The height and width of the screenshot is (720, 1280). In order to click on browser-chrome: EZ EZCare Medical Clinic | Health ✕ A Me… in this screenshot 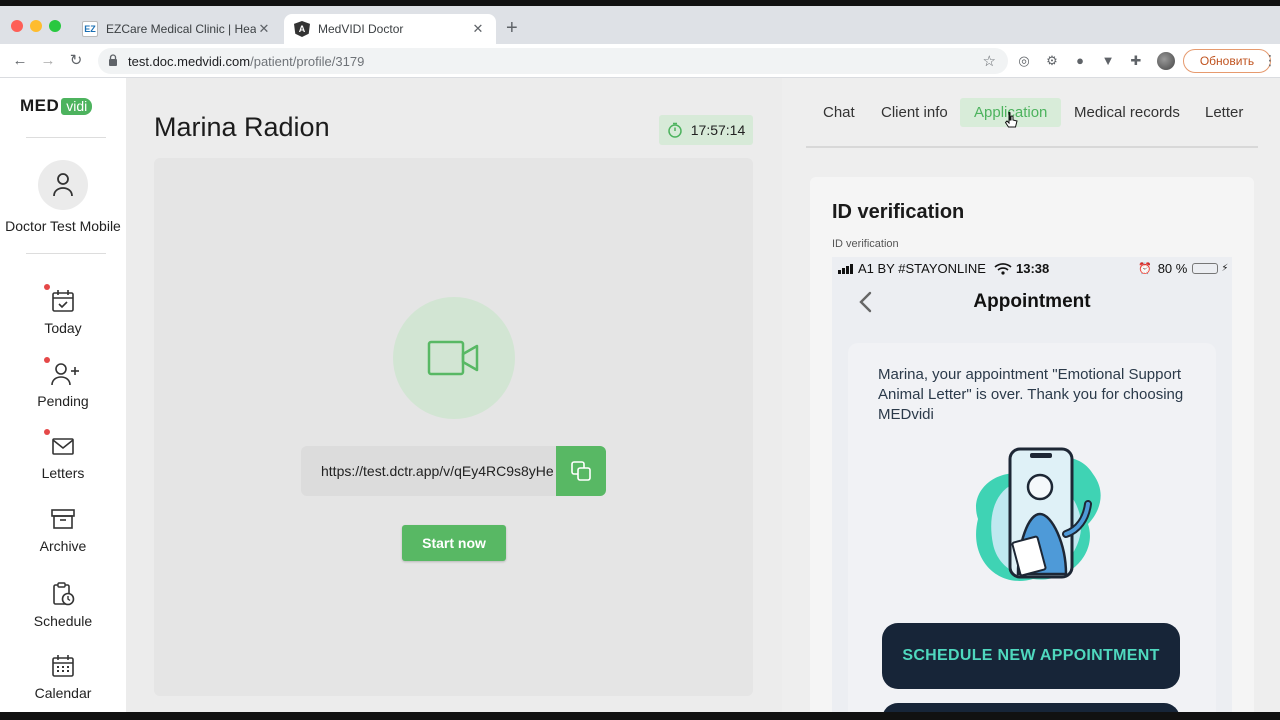, I will do `click(640, 42)`.